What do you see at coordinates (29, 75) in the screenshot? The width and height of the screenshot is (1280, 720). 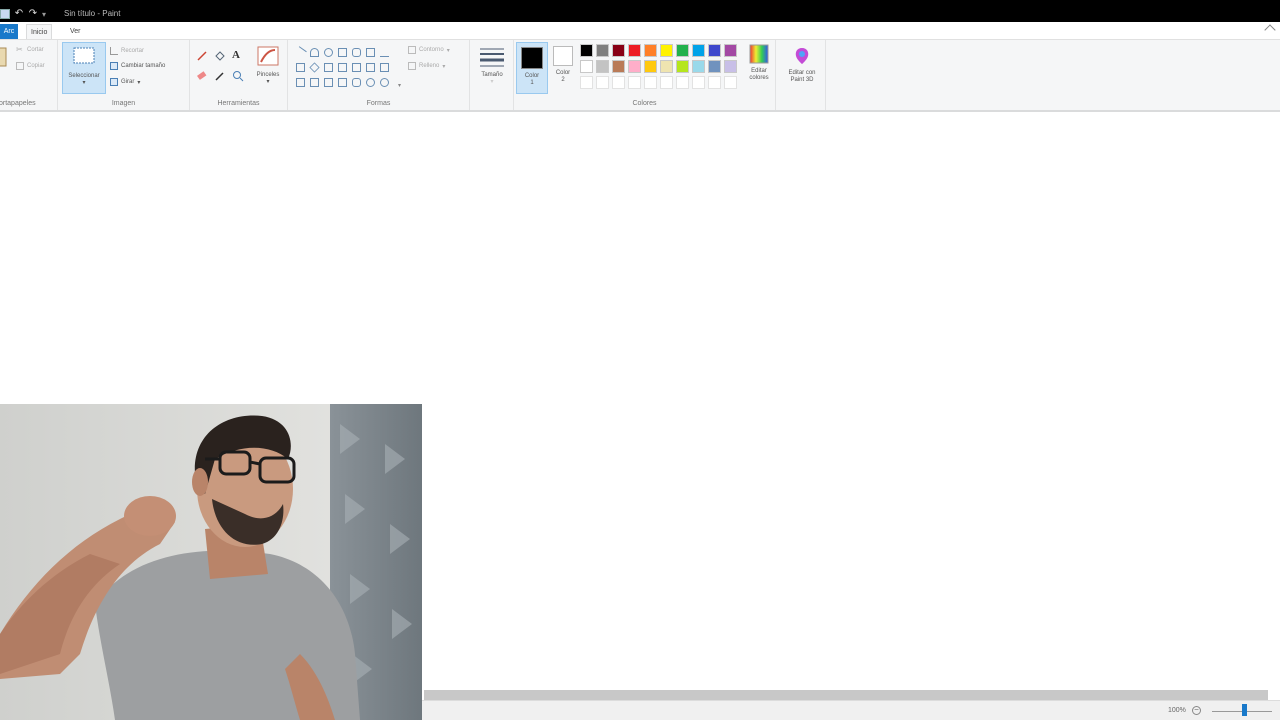 I see `clipboard-group: ✂ Cortar Copiar ortapapeles` at bounding box center [29, 75].